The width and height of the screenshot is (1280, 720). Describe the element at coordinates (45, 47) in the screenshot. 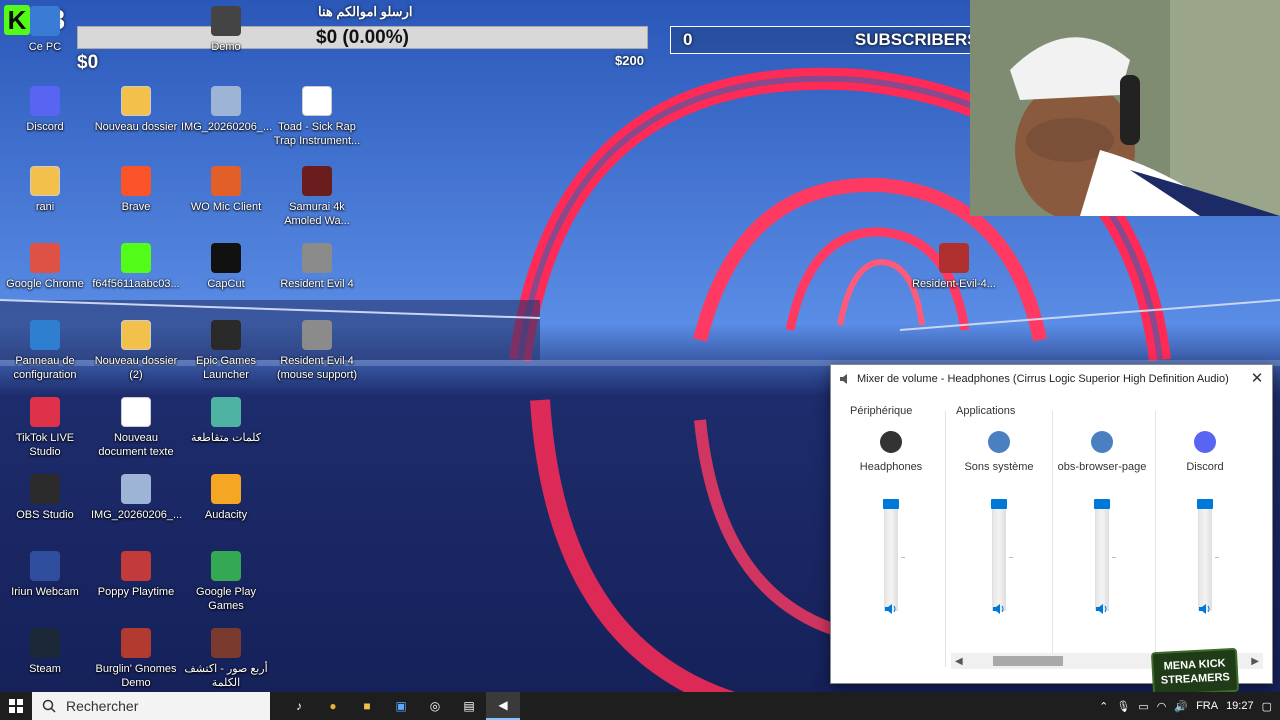

I see `desktop-icon-label: Ce PC` at that location.